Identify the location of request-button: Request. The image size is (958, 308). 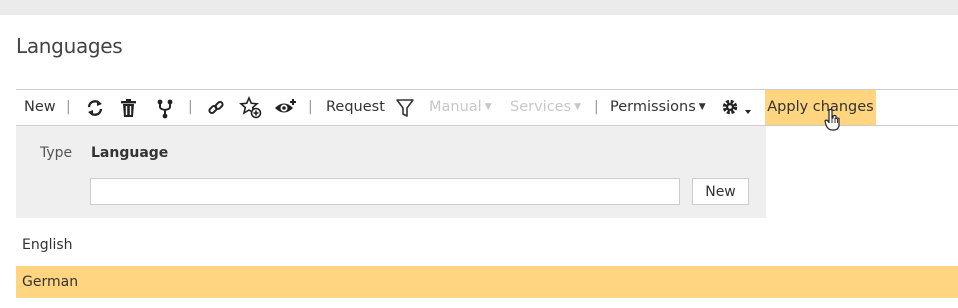
(355, 107).